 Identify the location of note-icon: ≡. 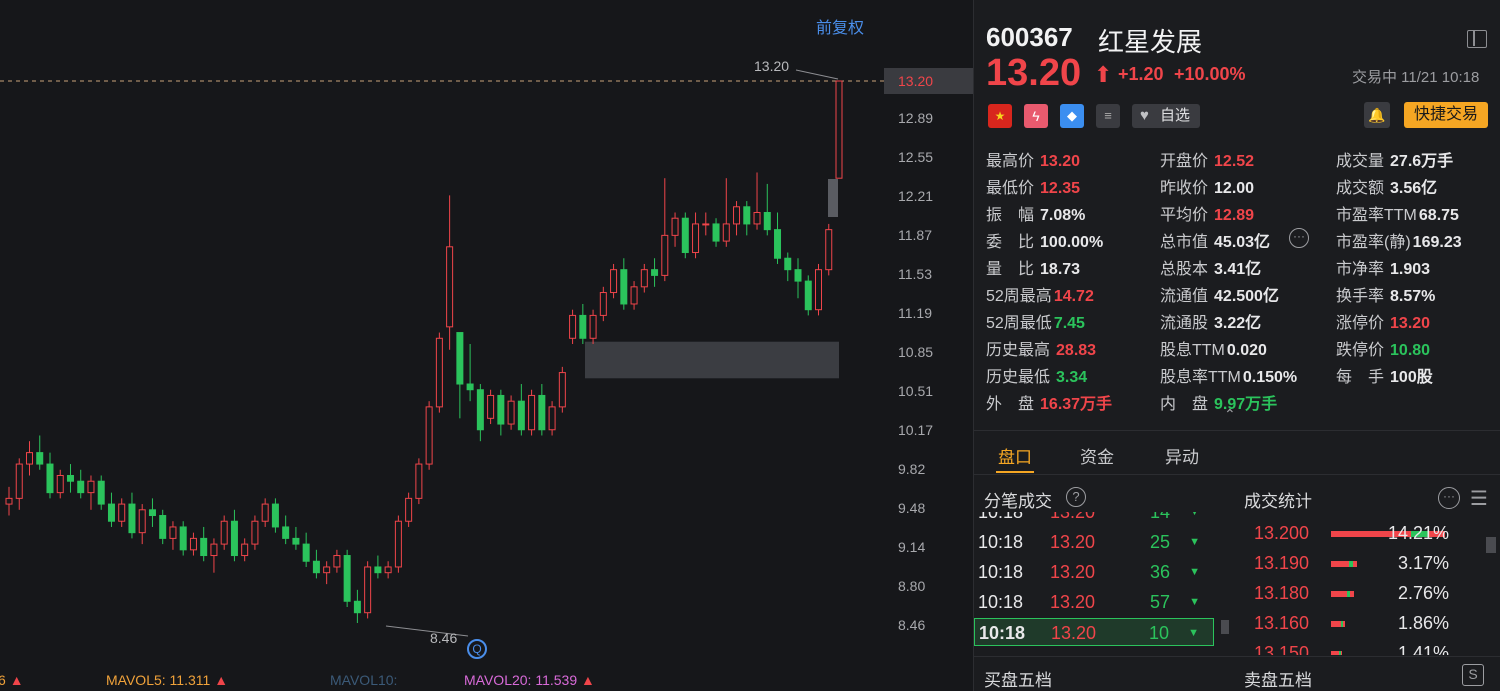
(1108, 116).